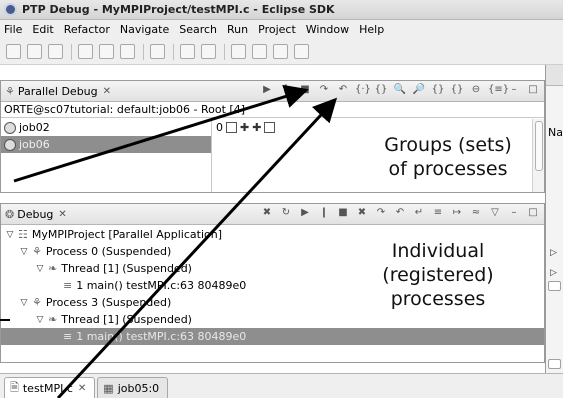 This screenshot has width=563, height=398. I want to click on right-panel-column-label: Na, so click(555, 132).